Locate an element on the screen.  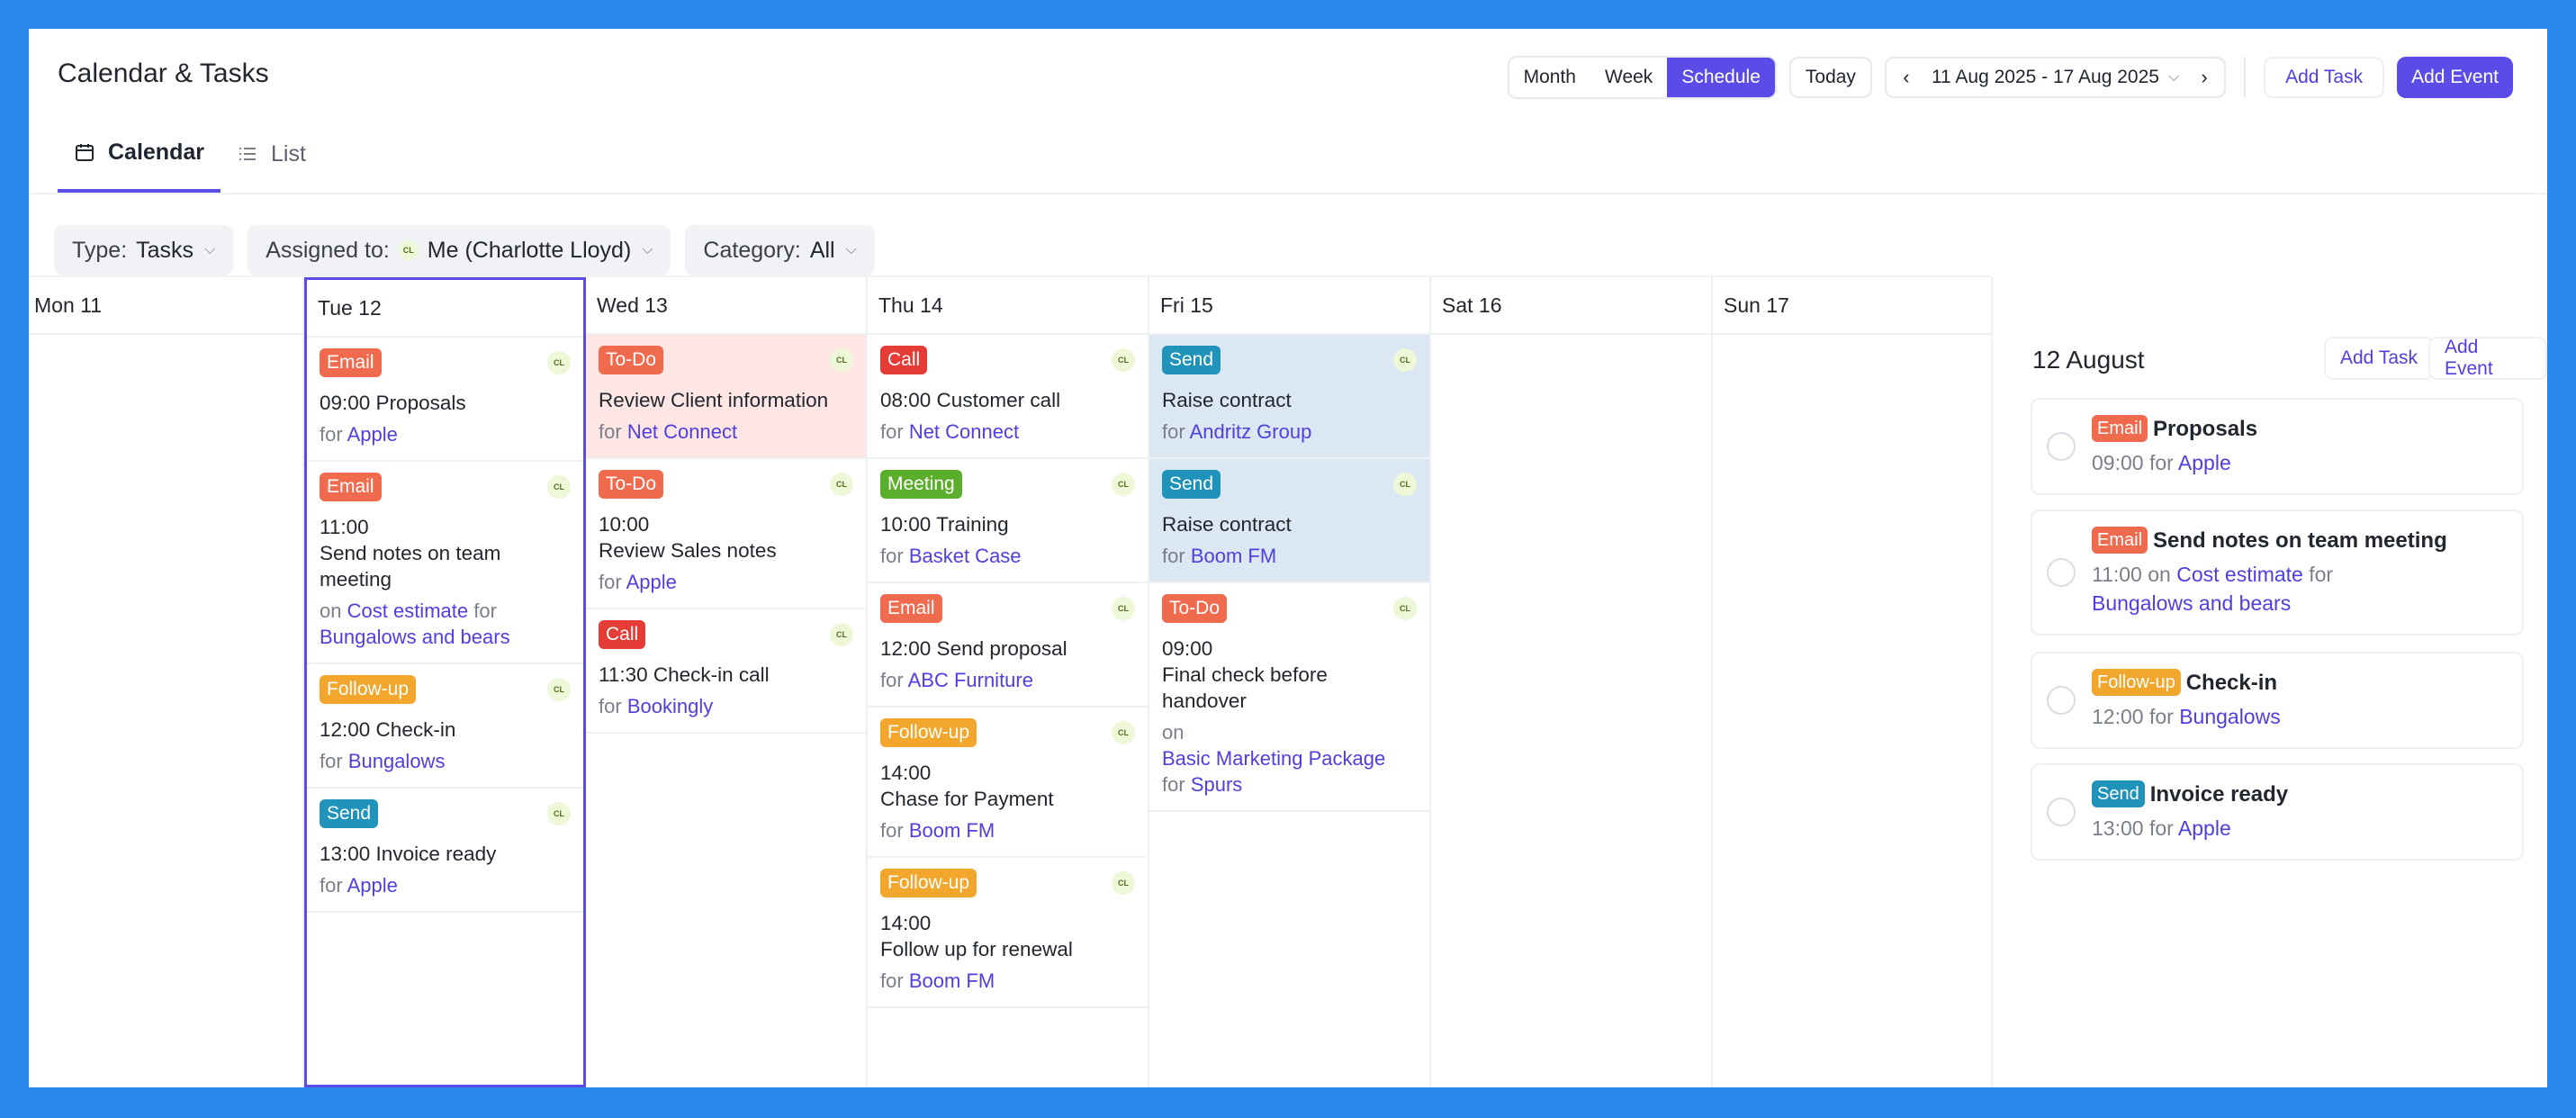
prev-week-button: ‹ is located at coordinates (1906, 77).